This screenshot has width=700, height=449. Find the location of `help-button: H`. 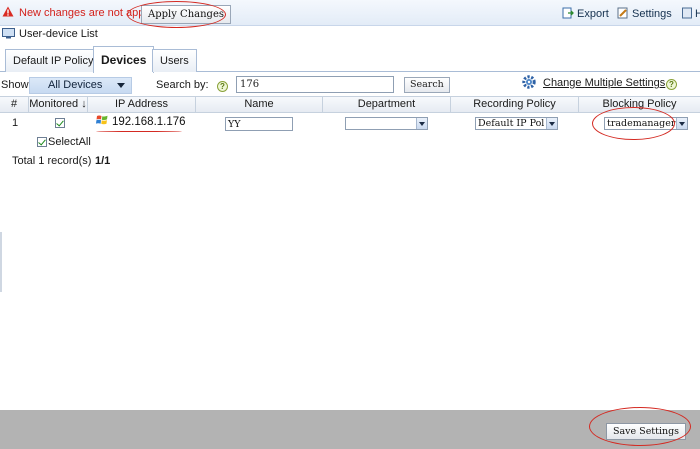

help-button: H is located at coordinates (691, 13).